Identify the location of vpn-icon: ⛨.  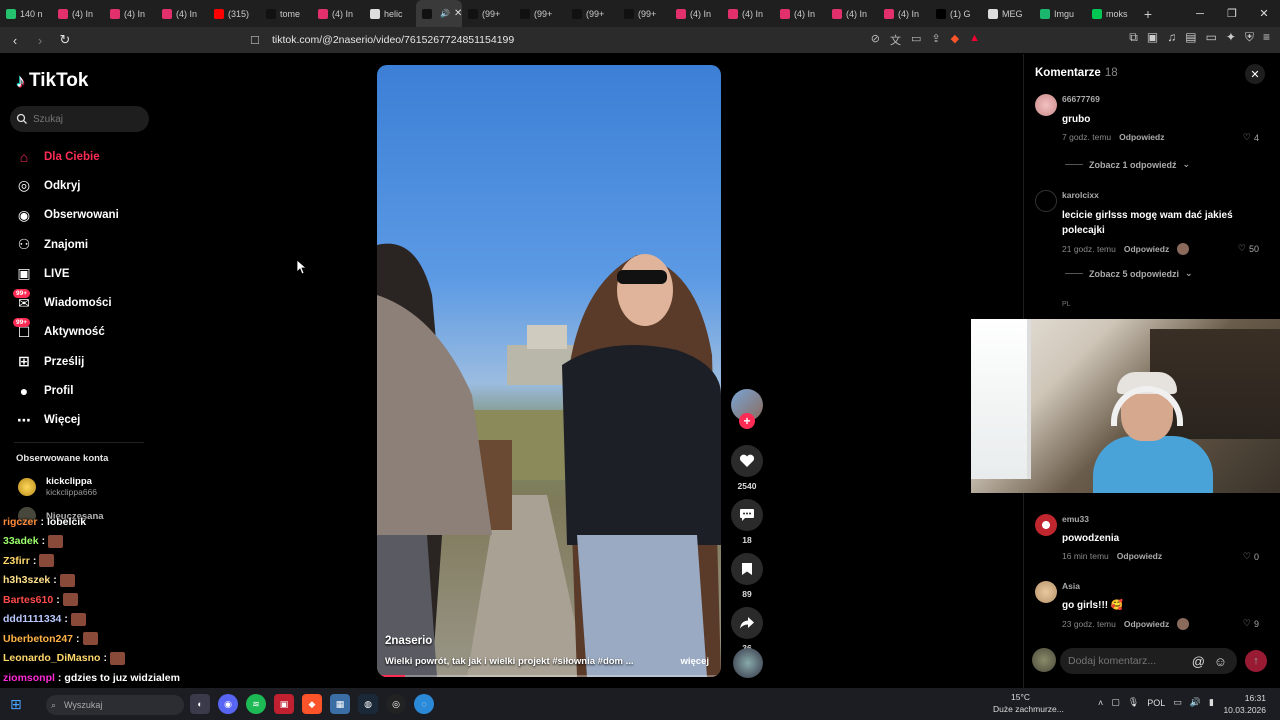
(1249, 37).